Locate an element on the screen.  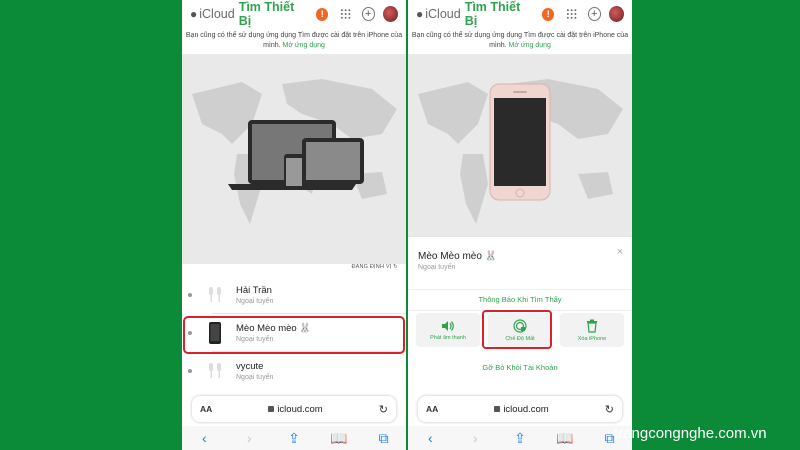
watermark: trangcongnghe.com.vn is located at coordinates (690, 433).